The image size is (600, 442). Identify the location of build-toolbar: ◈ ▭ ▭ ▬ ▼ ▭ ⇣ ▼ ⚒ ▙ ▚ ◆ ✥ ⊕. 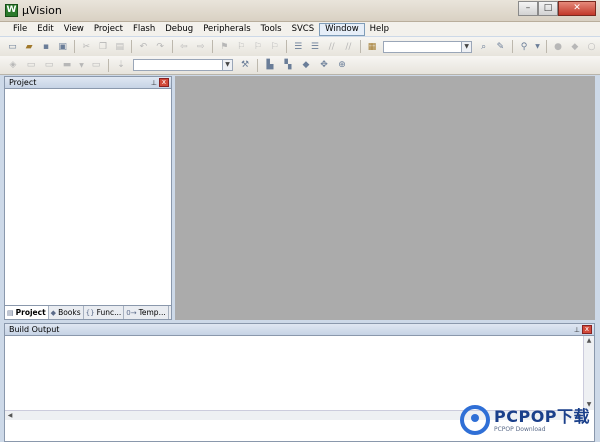
(300, 65).